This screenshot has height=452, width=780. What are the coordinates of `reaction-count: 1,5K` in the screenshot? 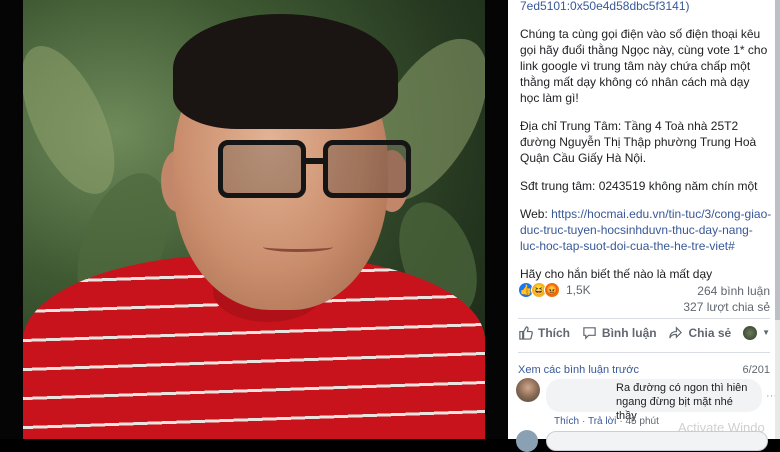 It's located at (578, 290).